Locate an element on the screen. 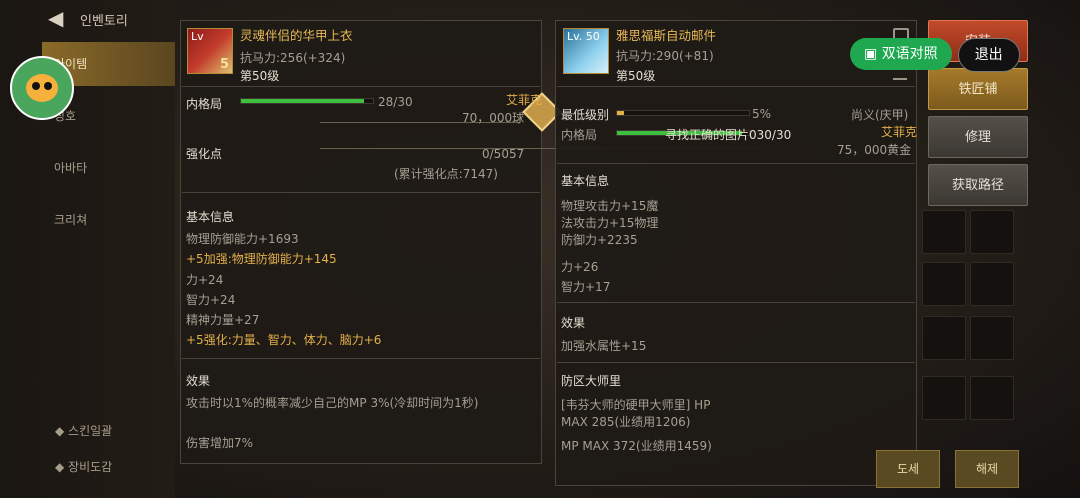  set-line: MP MAX 372(业绩用1459) is located at coordinates (636, 446).